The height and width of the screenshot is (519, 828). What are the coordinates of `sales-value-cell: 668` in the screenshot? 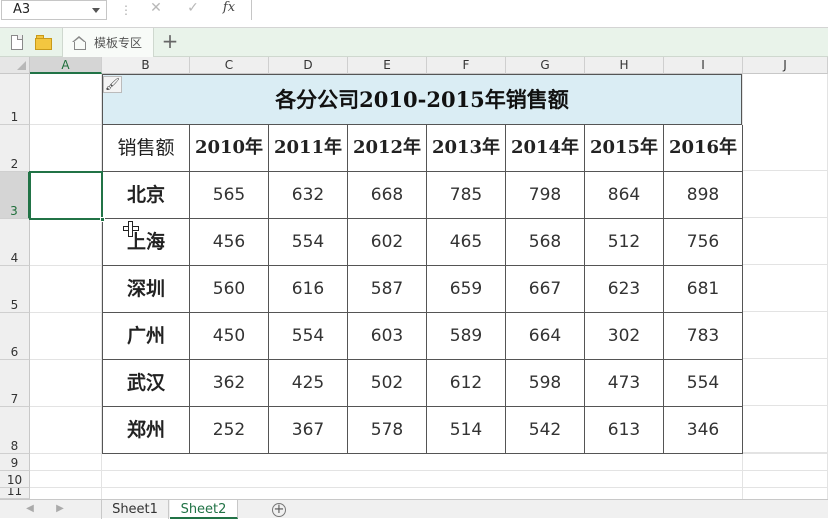 It's located at (387, 195).